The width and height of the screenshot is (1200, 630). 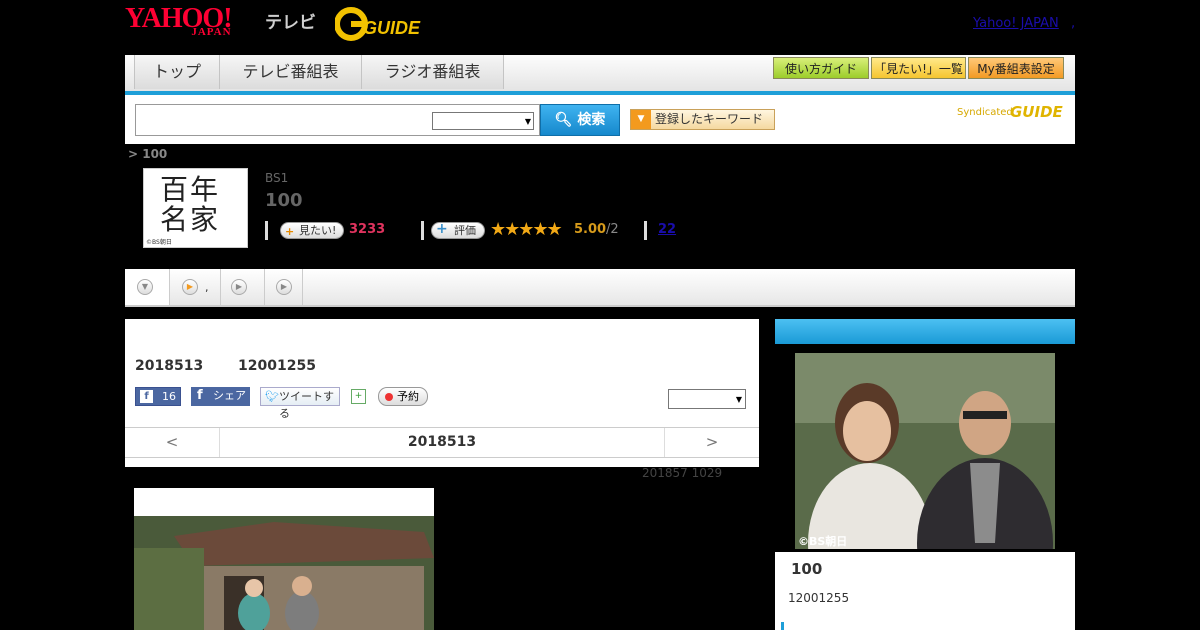 What do you see at coordinates (159, 242) in the screenshot?
I see `thumbnail-credit: ©BS朝日` at bounding box center [159, 242].